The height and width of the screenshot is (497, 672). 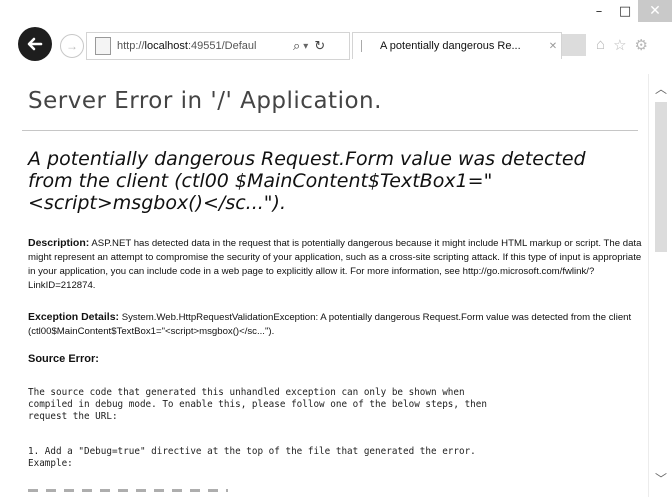 I want to click on settings-gear-icon: ⚙, so click(x=641, y=45).